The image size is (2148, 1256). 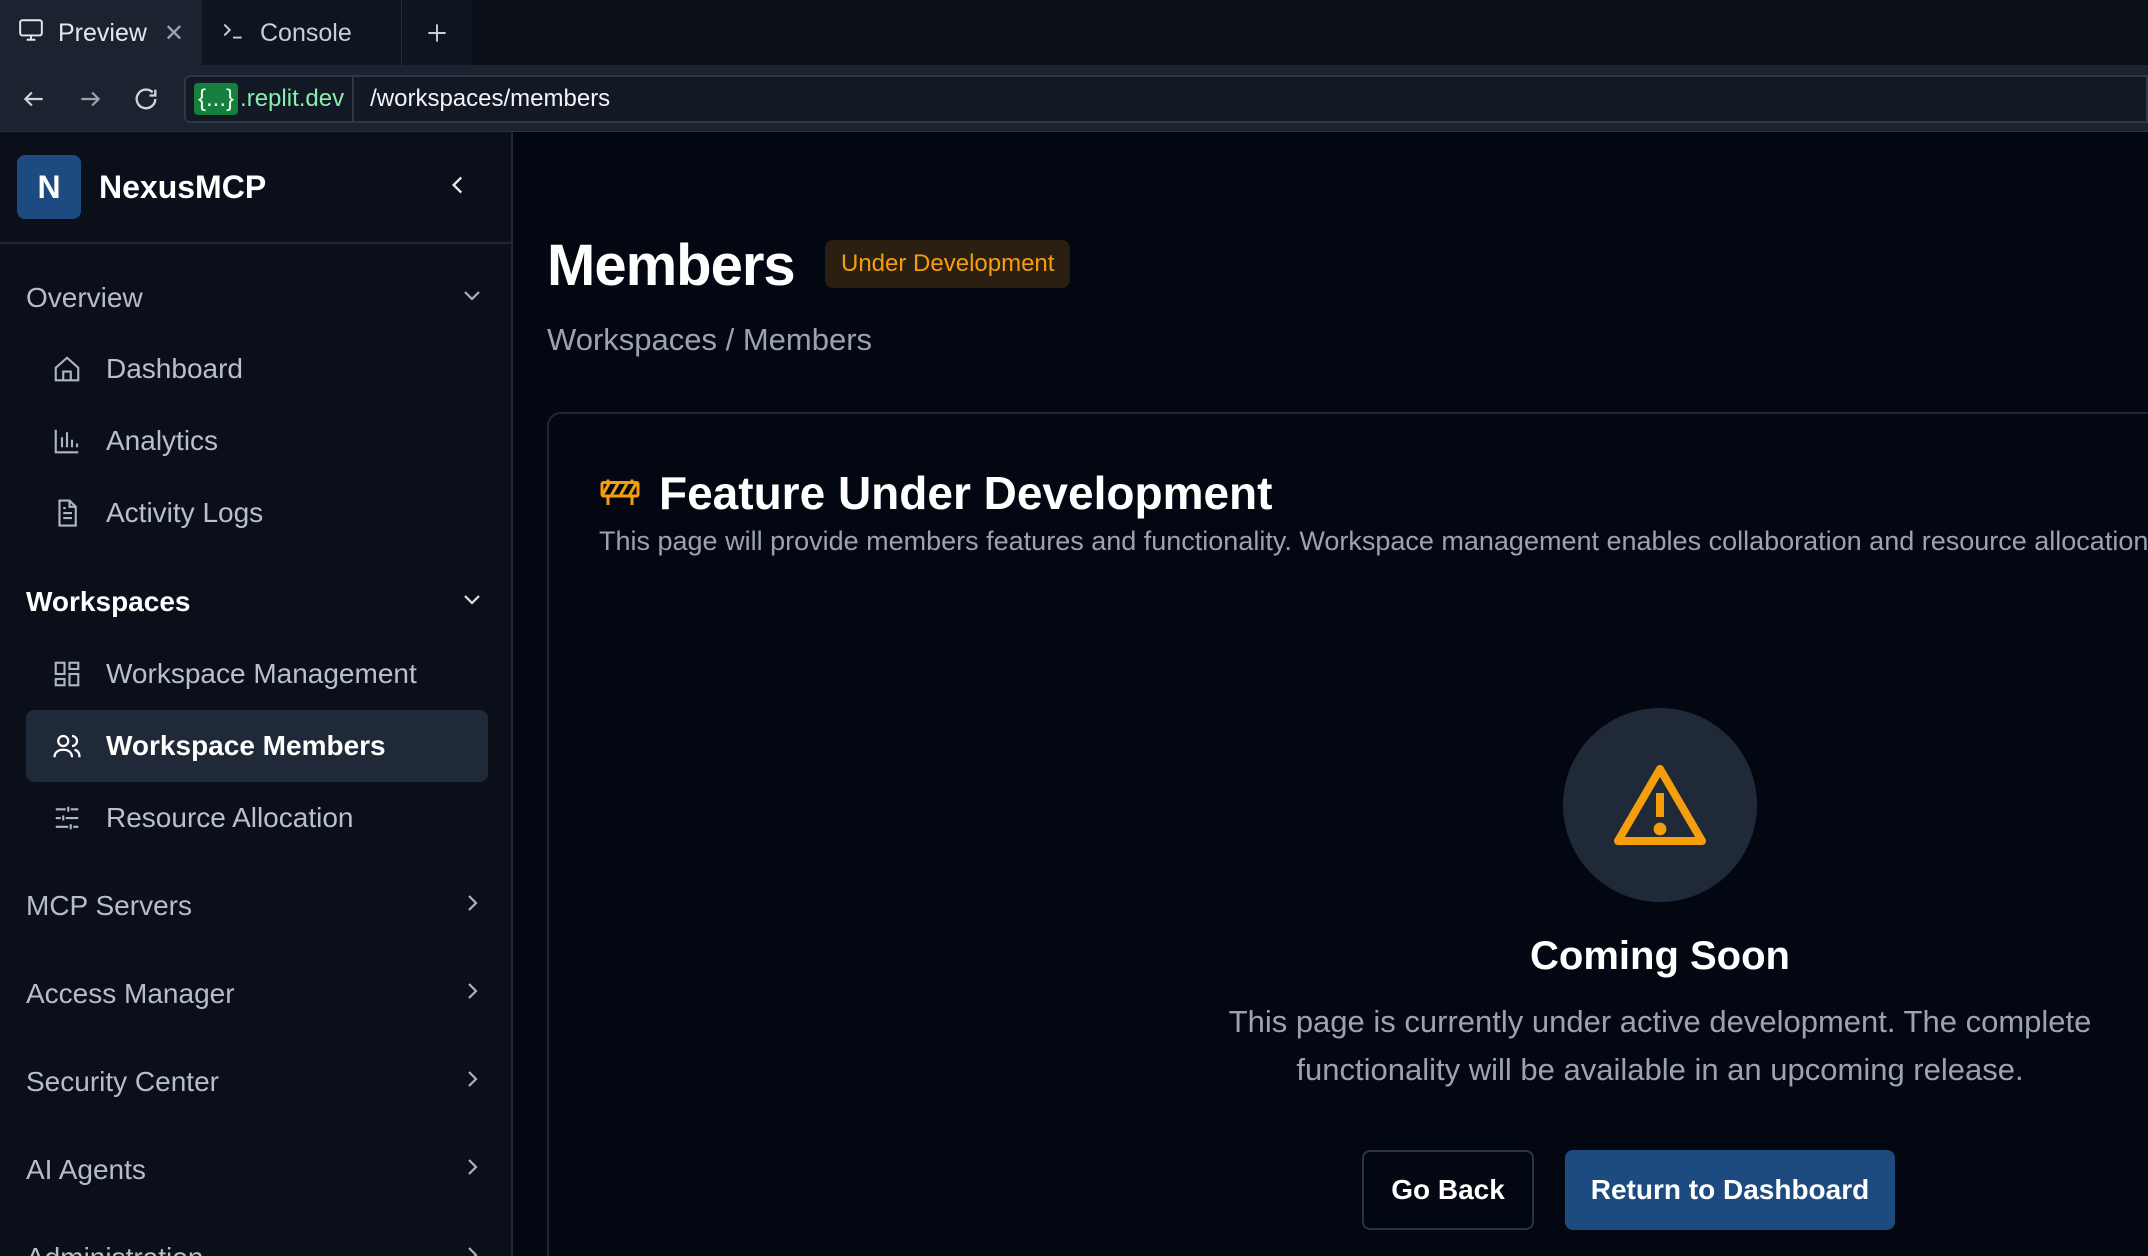 I want to click on sidebar-item-label: Activity Logs, so click(x=185, y=512).